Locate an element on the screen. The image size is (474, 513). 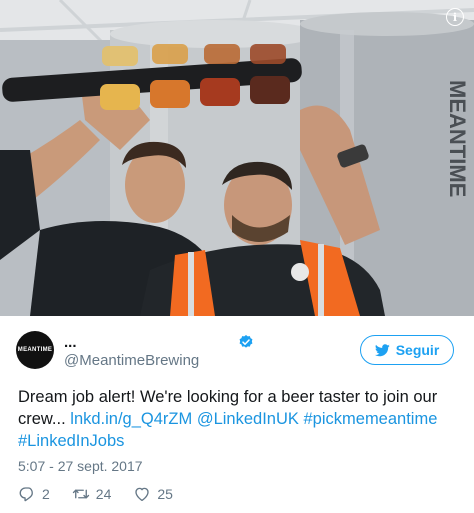
tweet-link: lnkd.in/g_Q4rZM is located at coordinates (131, 419).